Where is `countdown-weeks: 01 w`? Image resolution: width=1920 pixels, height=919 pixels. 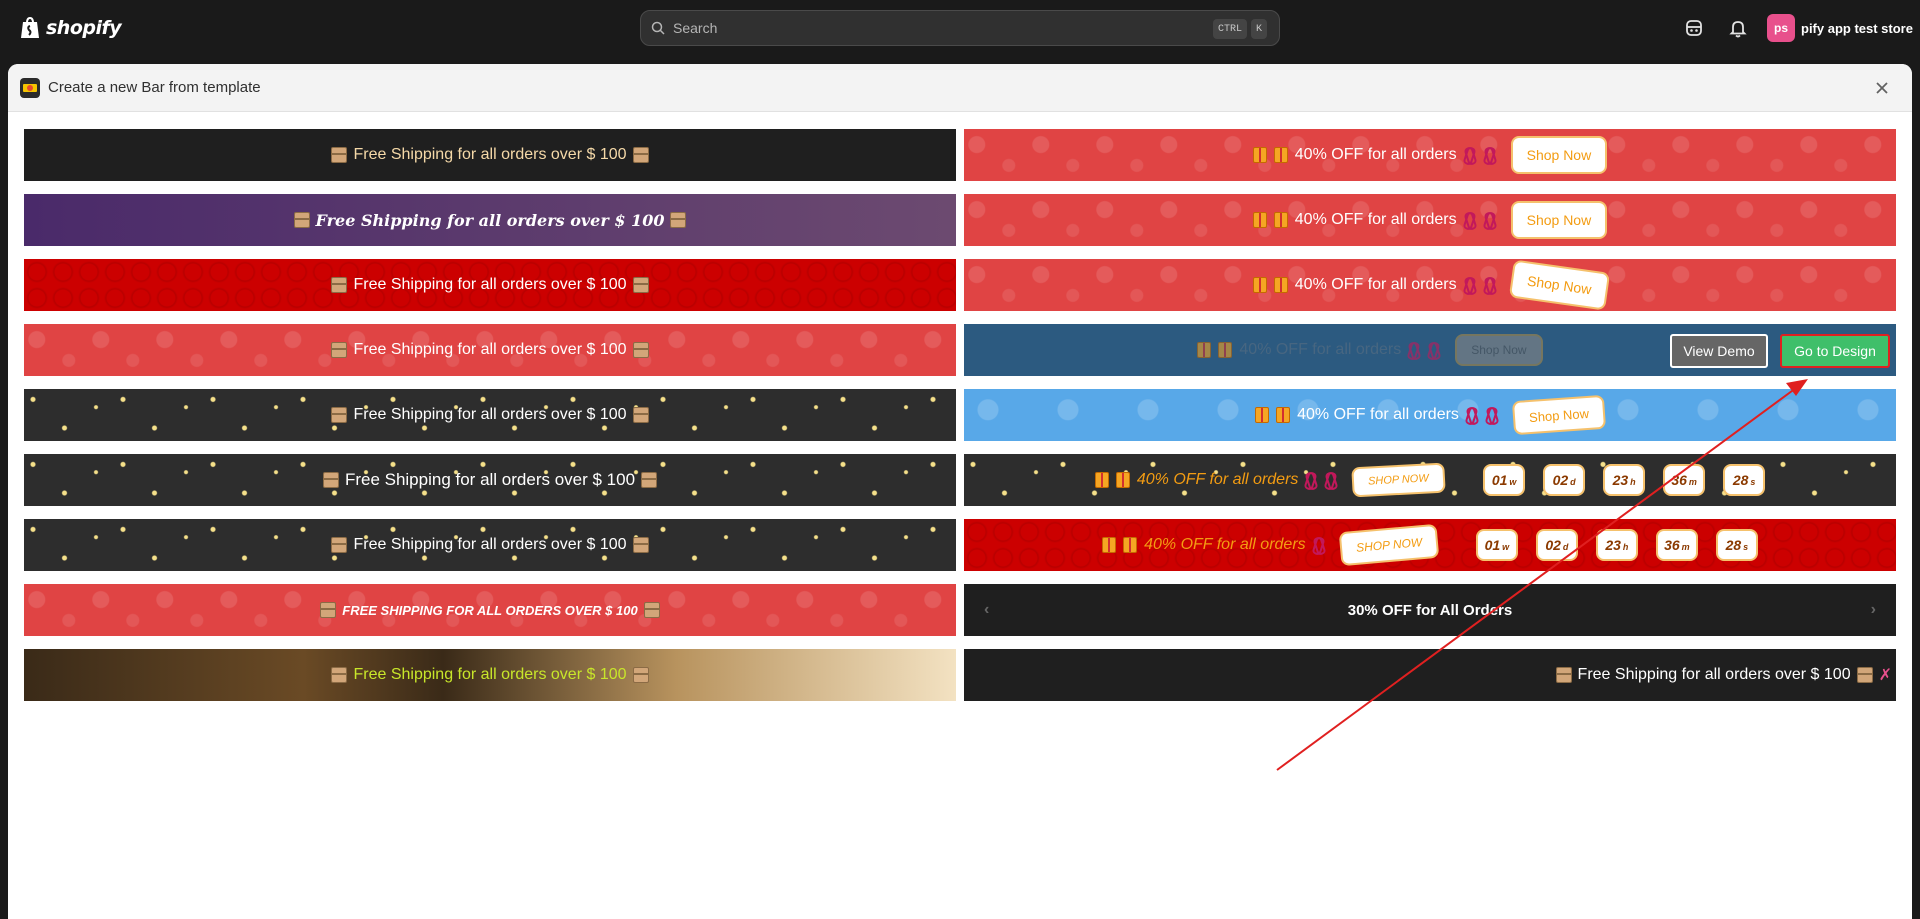 countdown-weeks: 01 w is located at coordinates (1496, 545).